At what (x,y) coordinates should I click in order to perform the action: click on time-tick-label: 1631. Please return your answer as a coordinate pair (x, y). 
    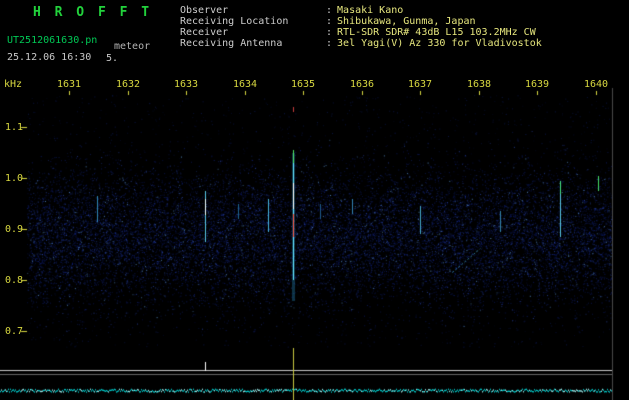
    Looking at the image, I should click on (69, 84).